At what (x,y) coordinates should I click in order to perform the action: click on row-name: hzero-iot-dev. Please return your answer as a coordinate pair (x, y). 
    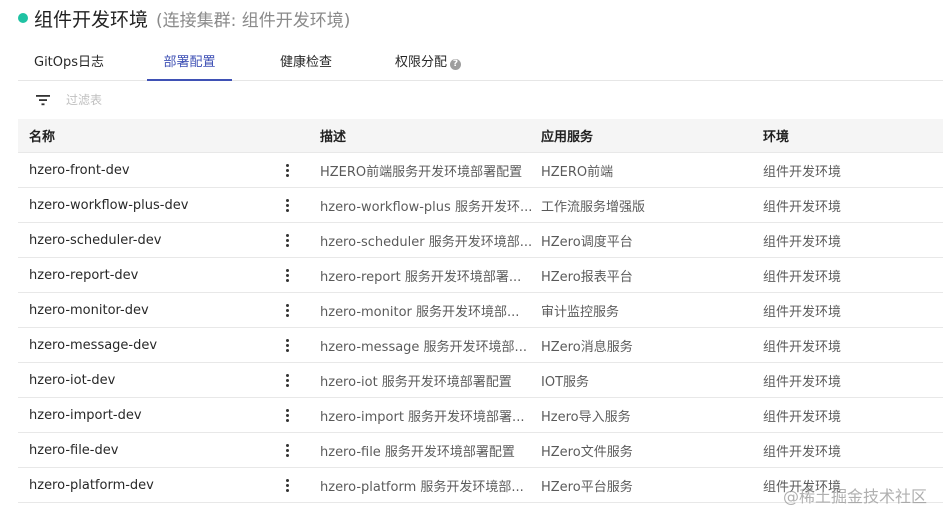
    Looking at the image, I should click on (136, 380).